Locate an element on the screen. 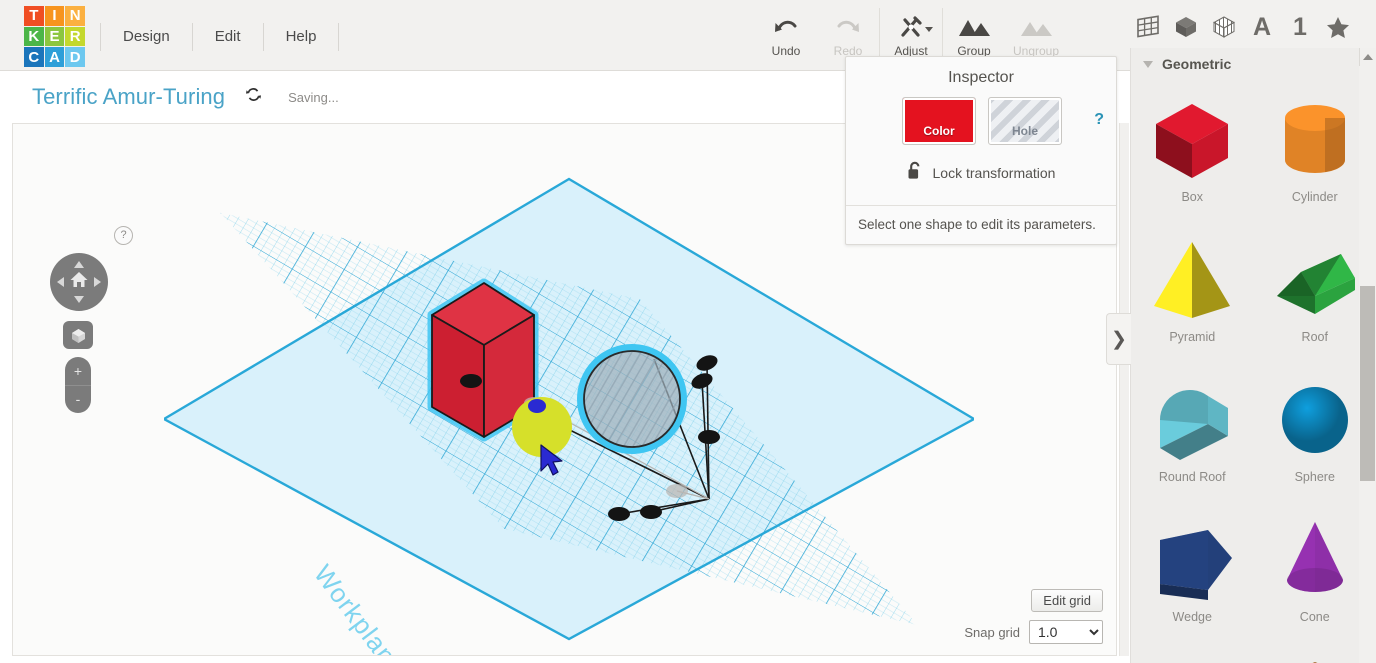  shape-category-label: Geometric is located at coordinates (1197, 64).